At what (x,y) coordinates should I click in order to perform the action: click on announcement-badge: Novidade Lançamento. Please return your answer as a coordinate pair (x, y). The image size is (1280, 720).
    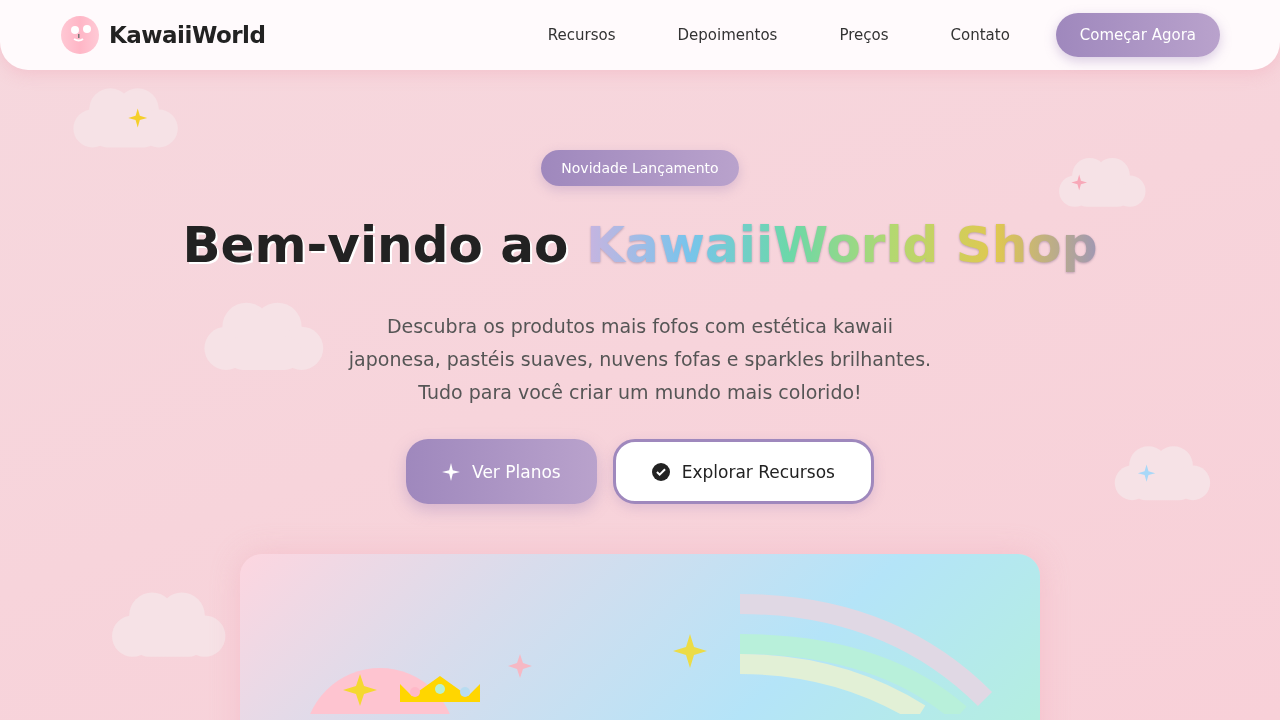
    Looking at the image, I should click on (640, 168).